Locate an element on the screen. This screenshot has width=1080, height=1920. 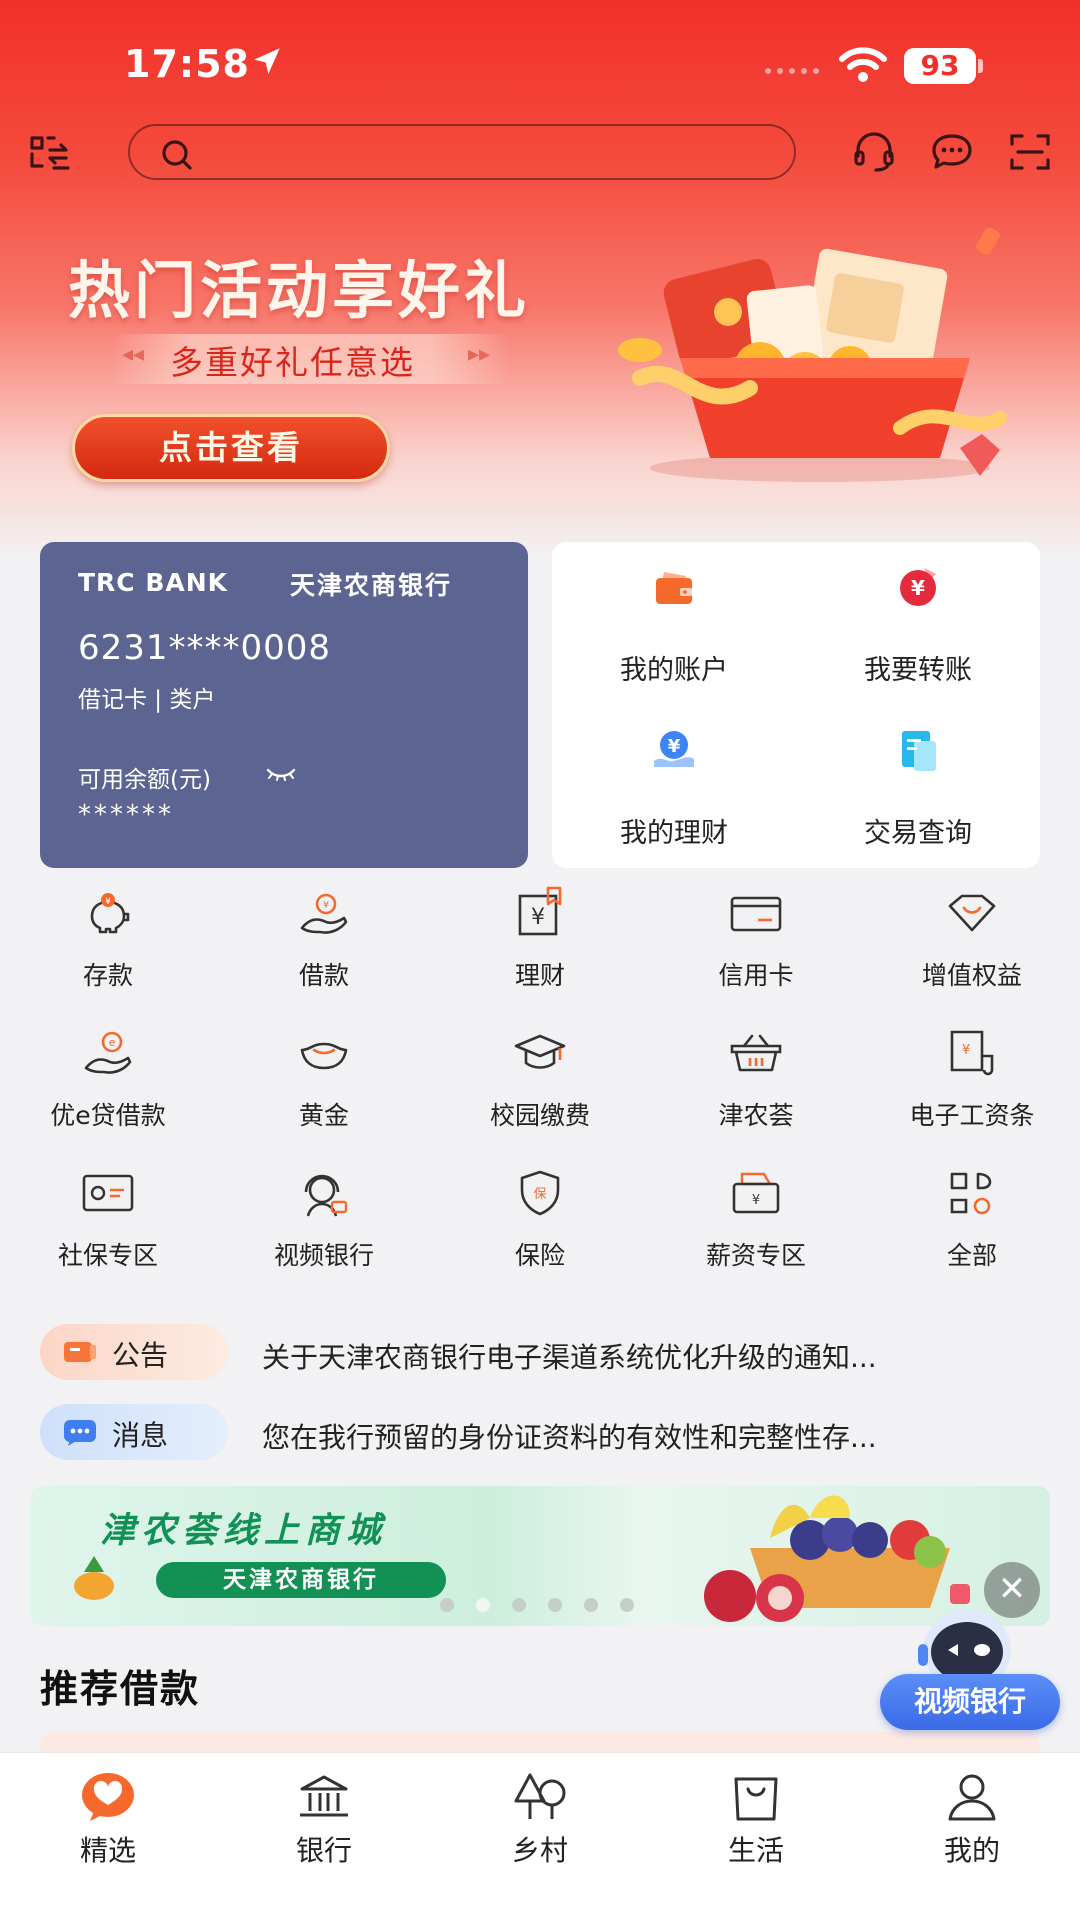
service-e-payslip: ¥ 电子工资条 is located at coordinates (972, 1096).